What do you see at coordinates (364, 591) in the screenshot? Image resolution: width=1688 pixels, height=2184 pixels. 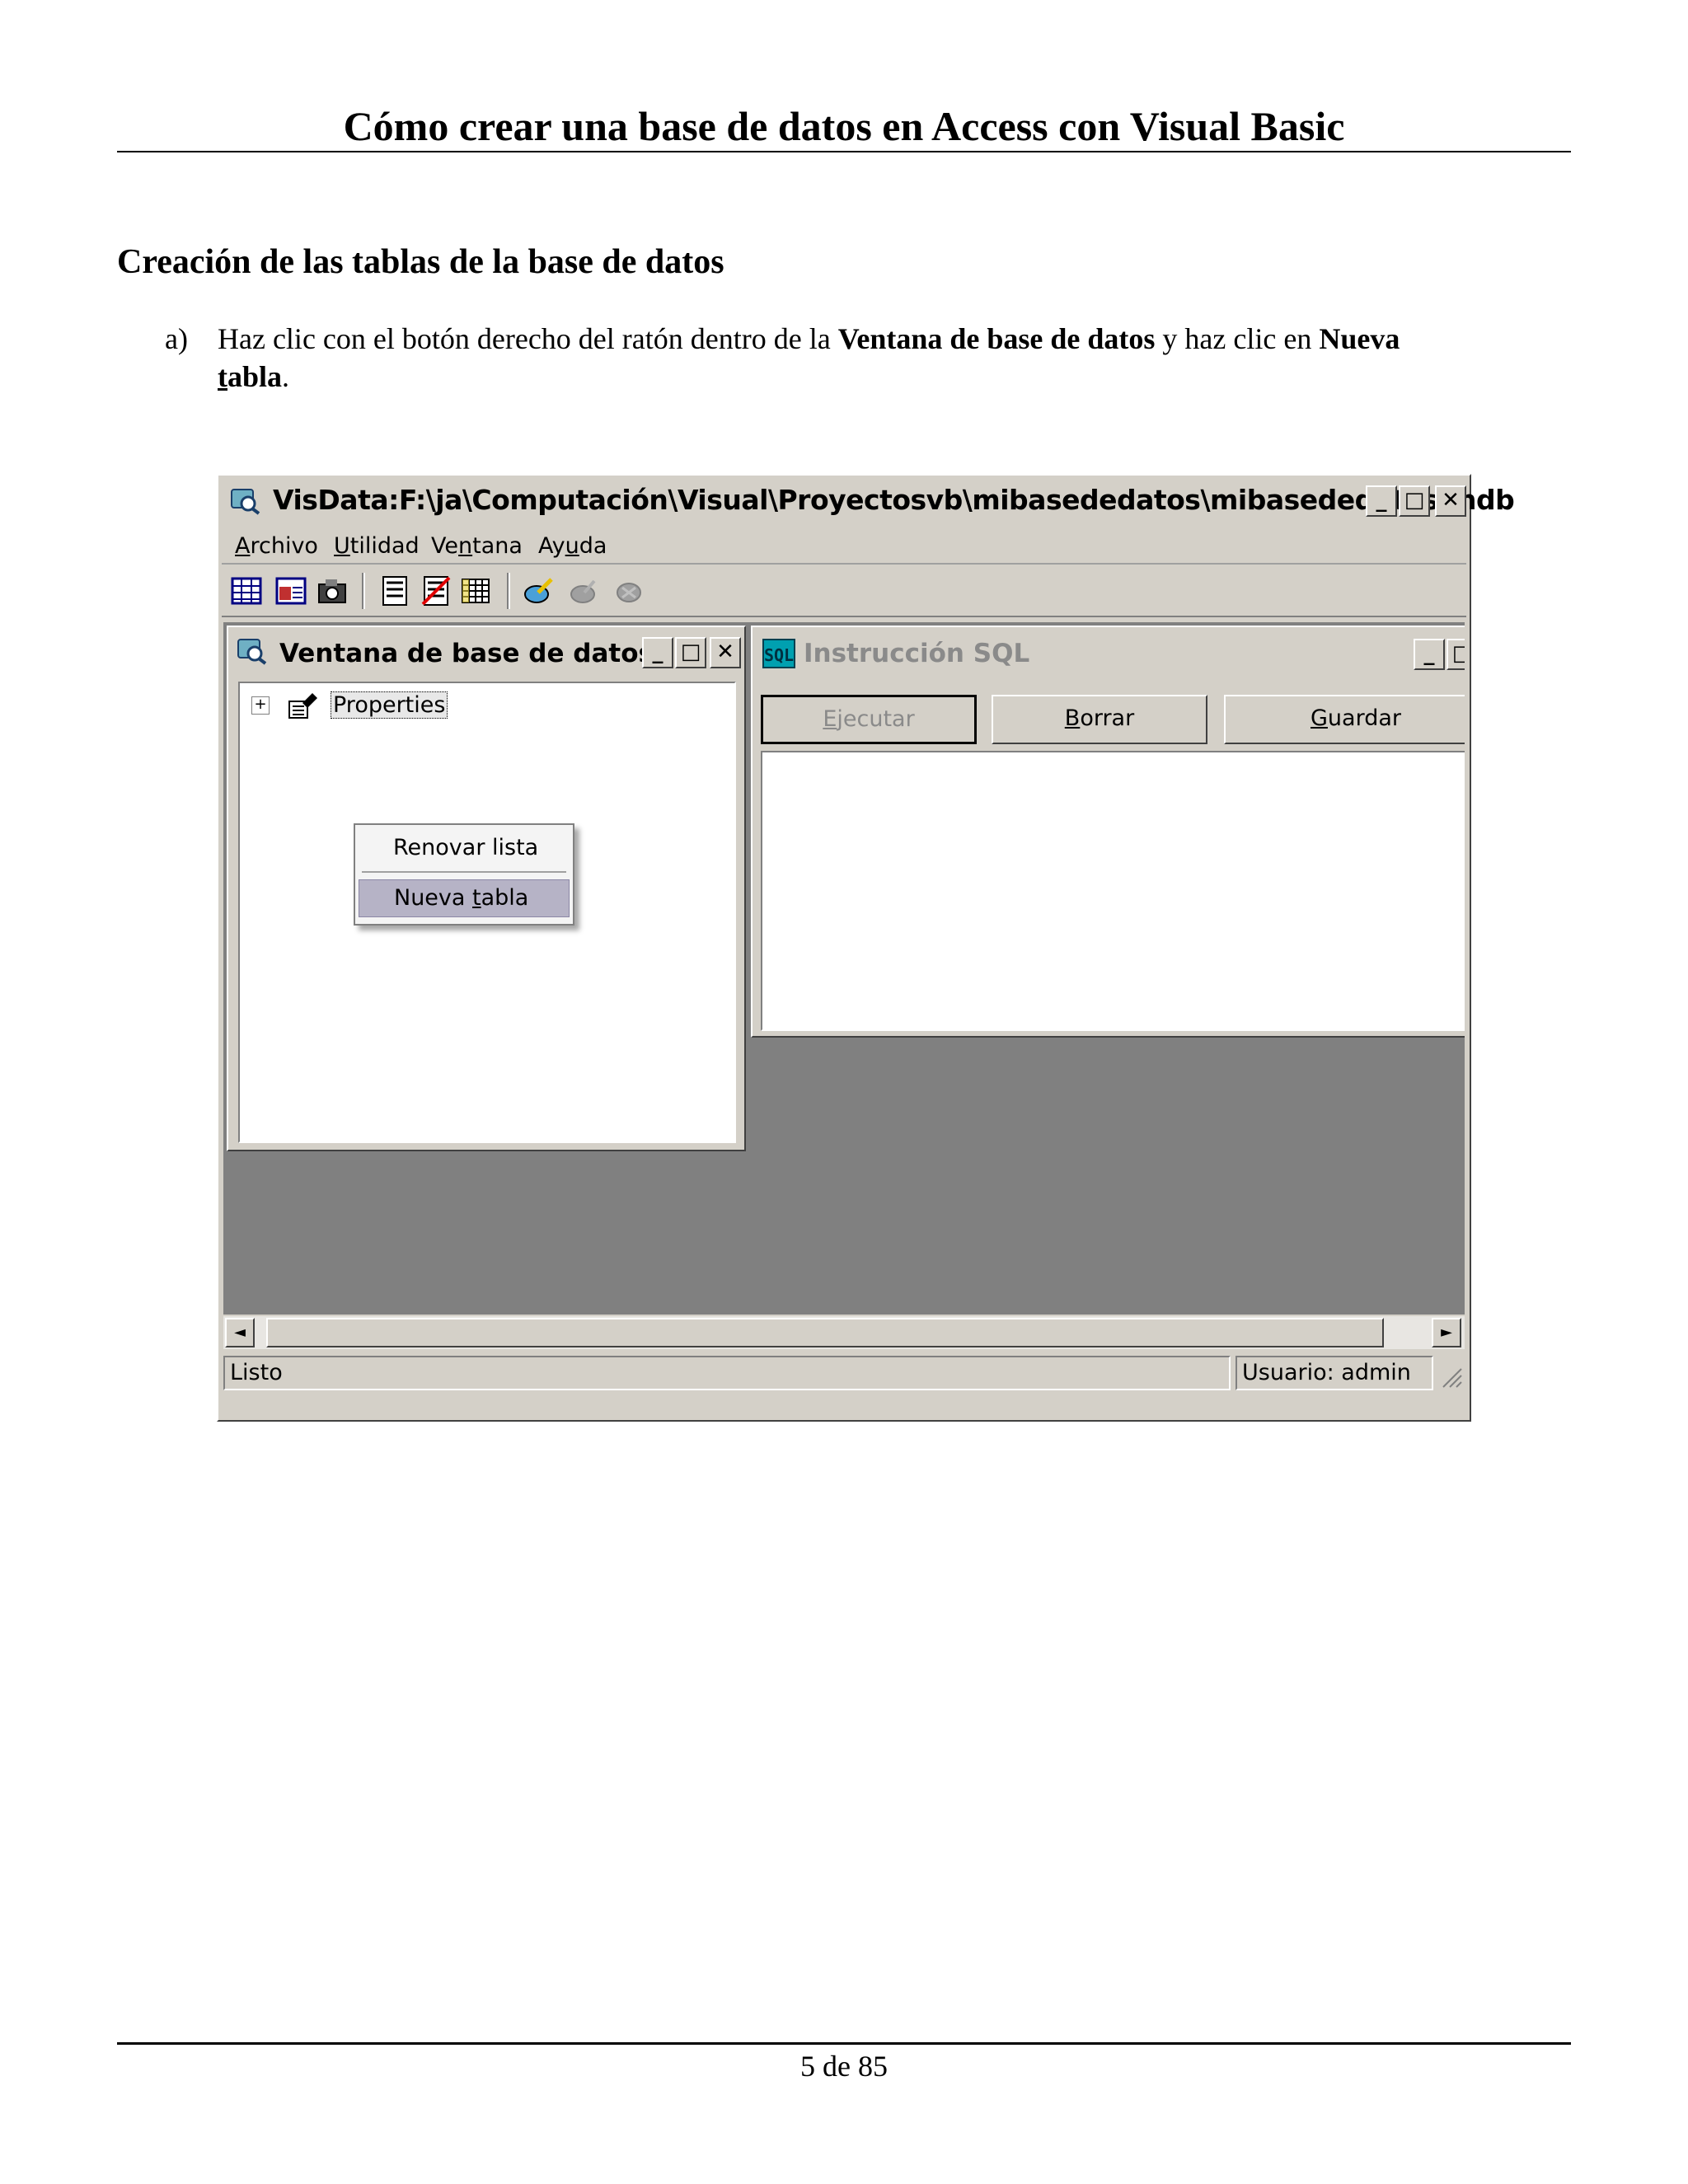 I see `toolbar-separator` at bounding box center [364, 591].